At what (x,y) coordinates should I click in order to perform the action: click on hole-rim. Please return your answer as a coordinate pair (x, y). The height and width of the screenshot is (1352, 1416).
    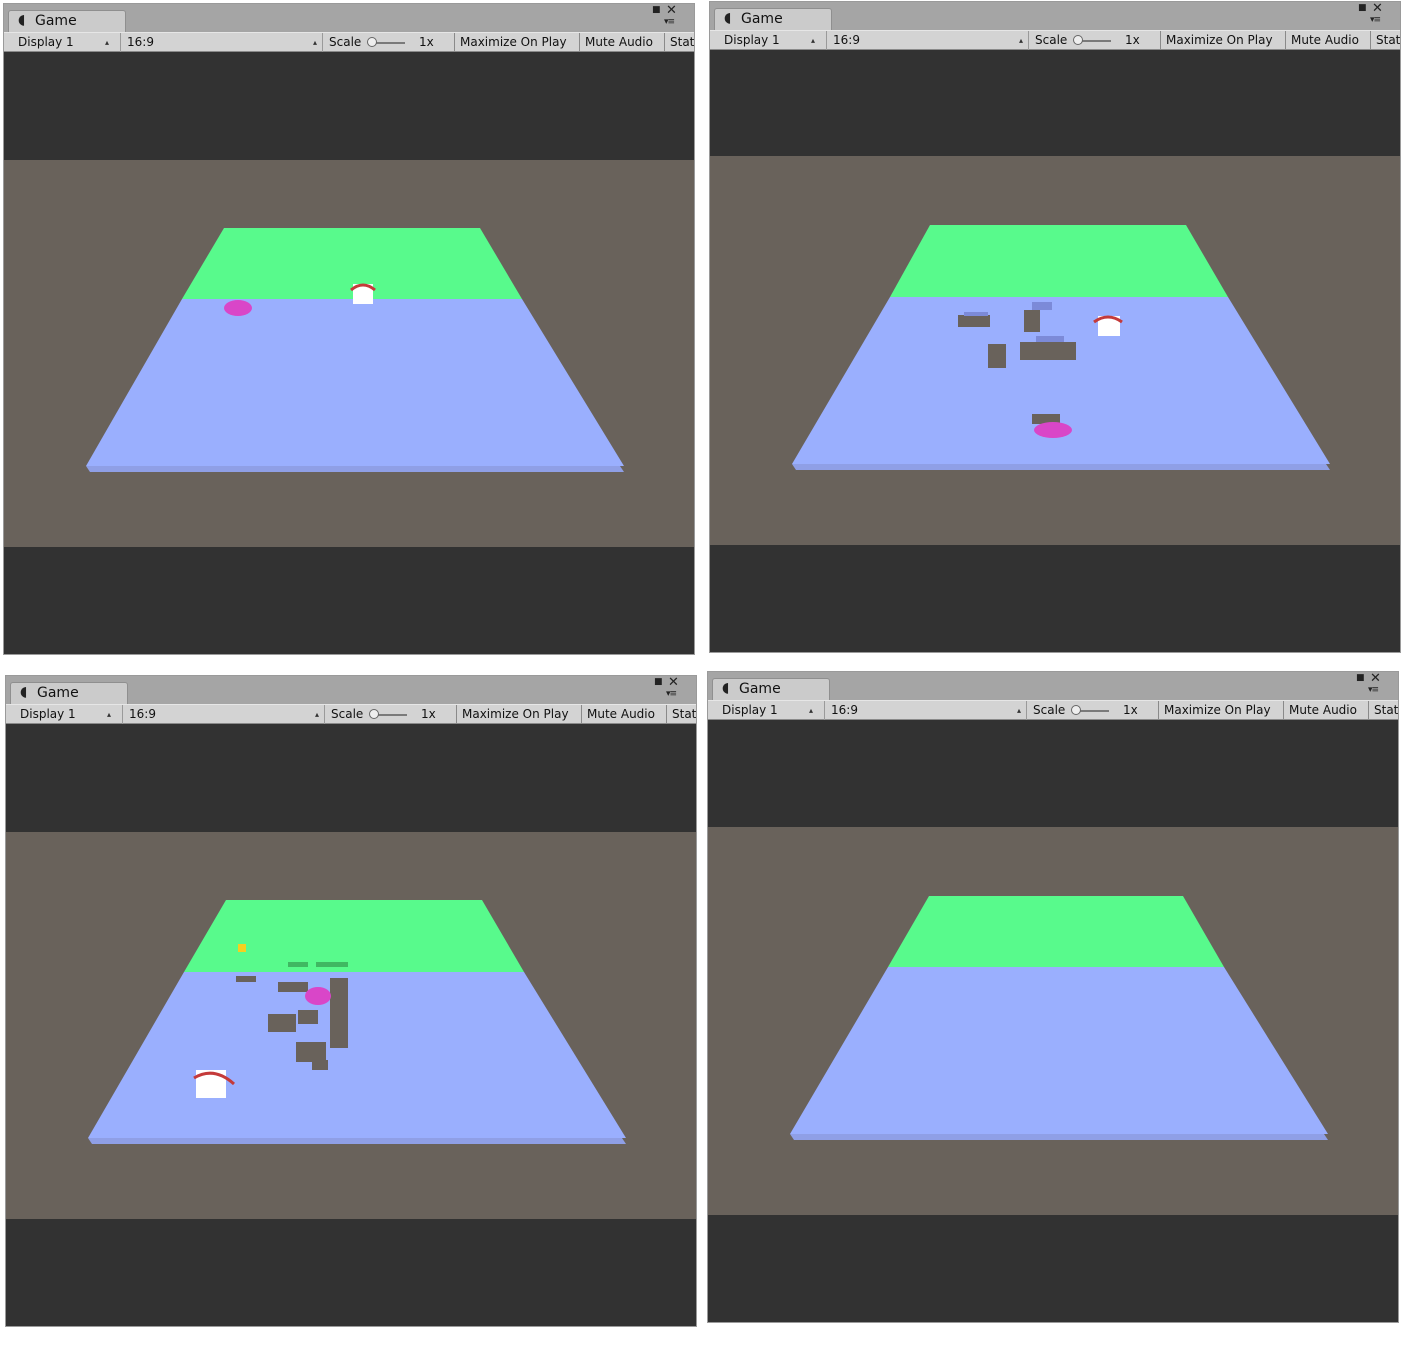
    Looking at the image, I should click on (1050, 339).